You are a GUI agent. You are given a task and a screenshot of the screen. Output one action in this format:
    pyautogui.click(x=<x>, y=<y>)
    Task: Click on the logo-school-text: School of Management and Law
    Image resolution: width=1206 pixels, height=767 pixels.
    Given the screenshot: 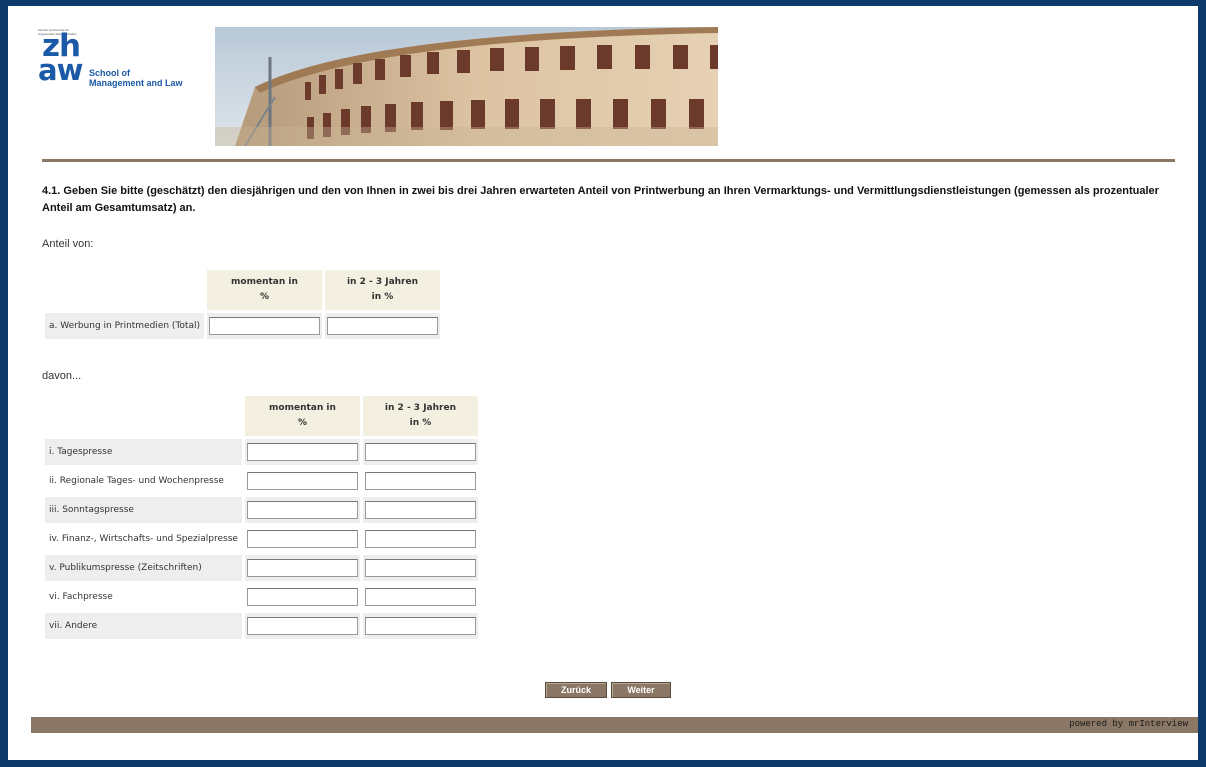 What is the action you would take?
    pyautogui.click(x=136, y=78)
    